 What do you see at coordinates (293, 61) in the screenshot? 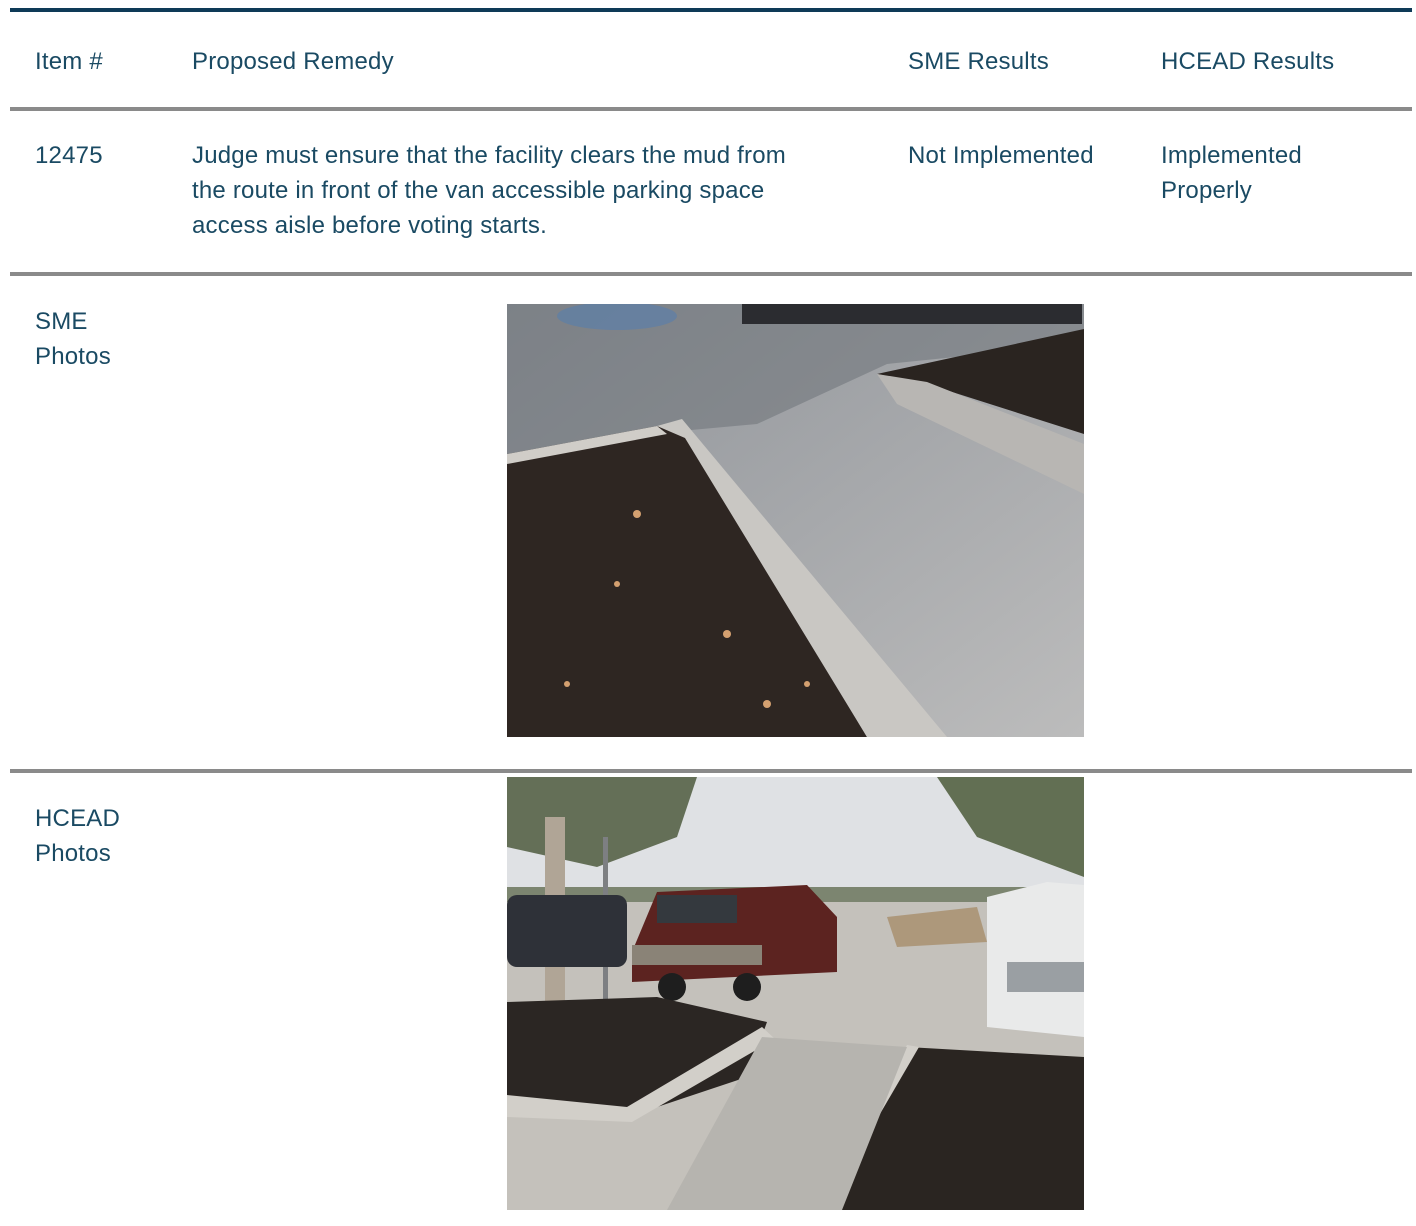
I see `header-proposed-remedy: Proposed Remedy` at bounding box center [293, 61].